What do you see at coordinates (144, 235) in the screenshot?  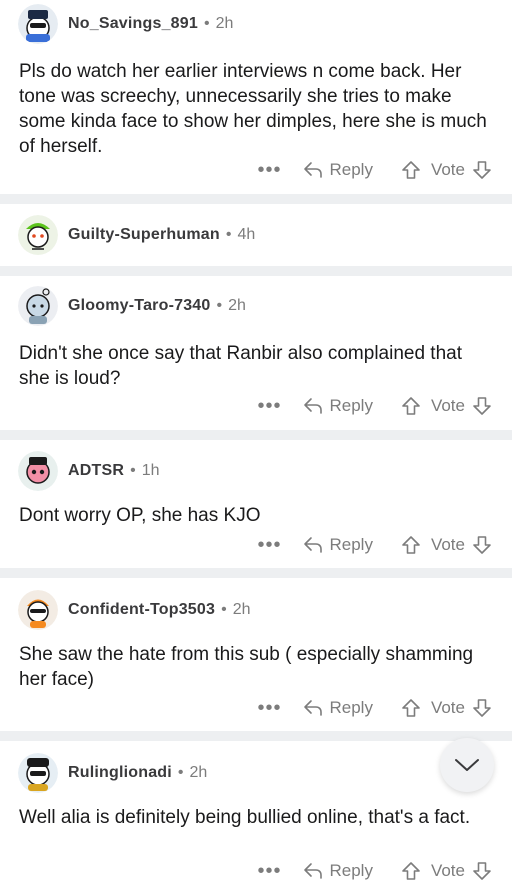 I see `username: Guilty-Superhuman` at bounding box center [144, 235].